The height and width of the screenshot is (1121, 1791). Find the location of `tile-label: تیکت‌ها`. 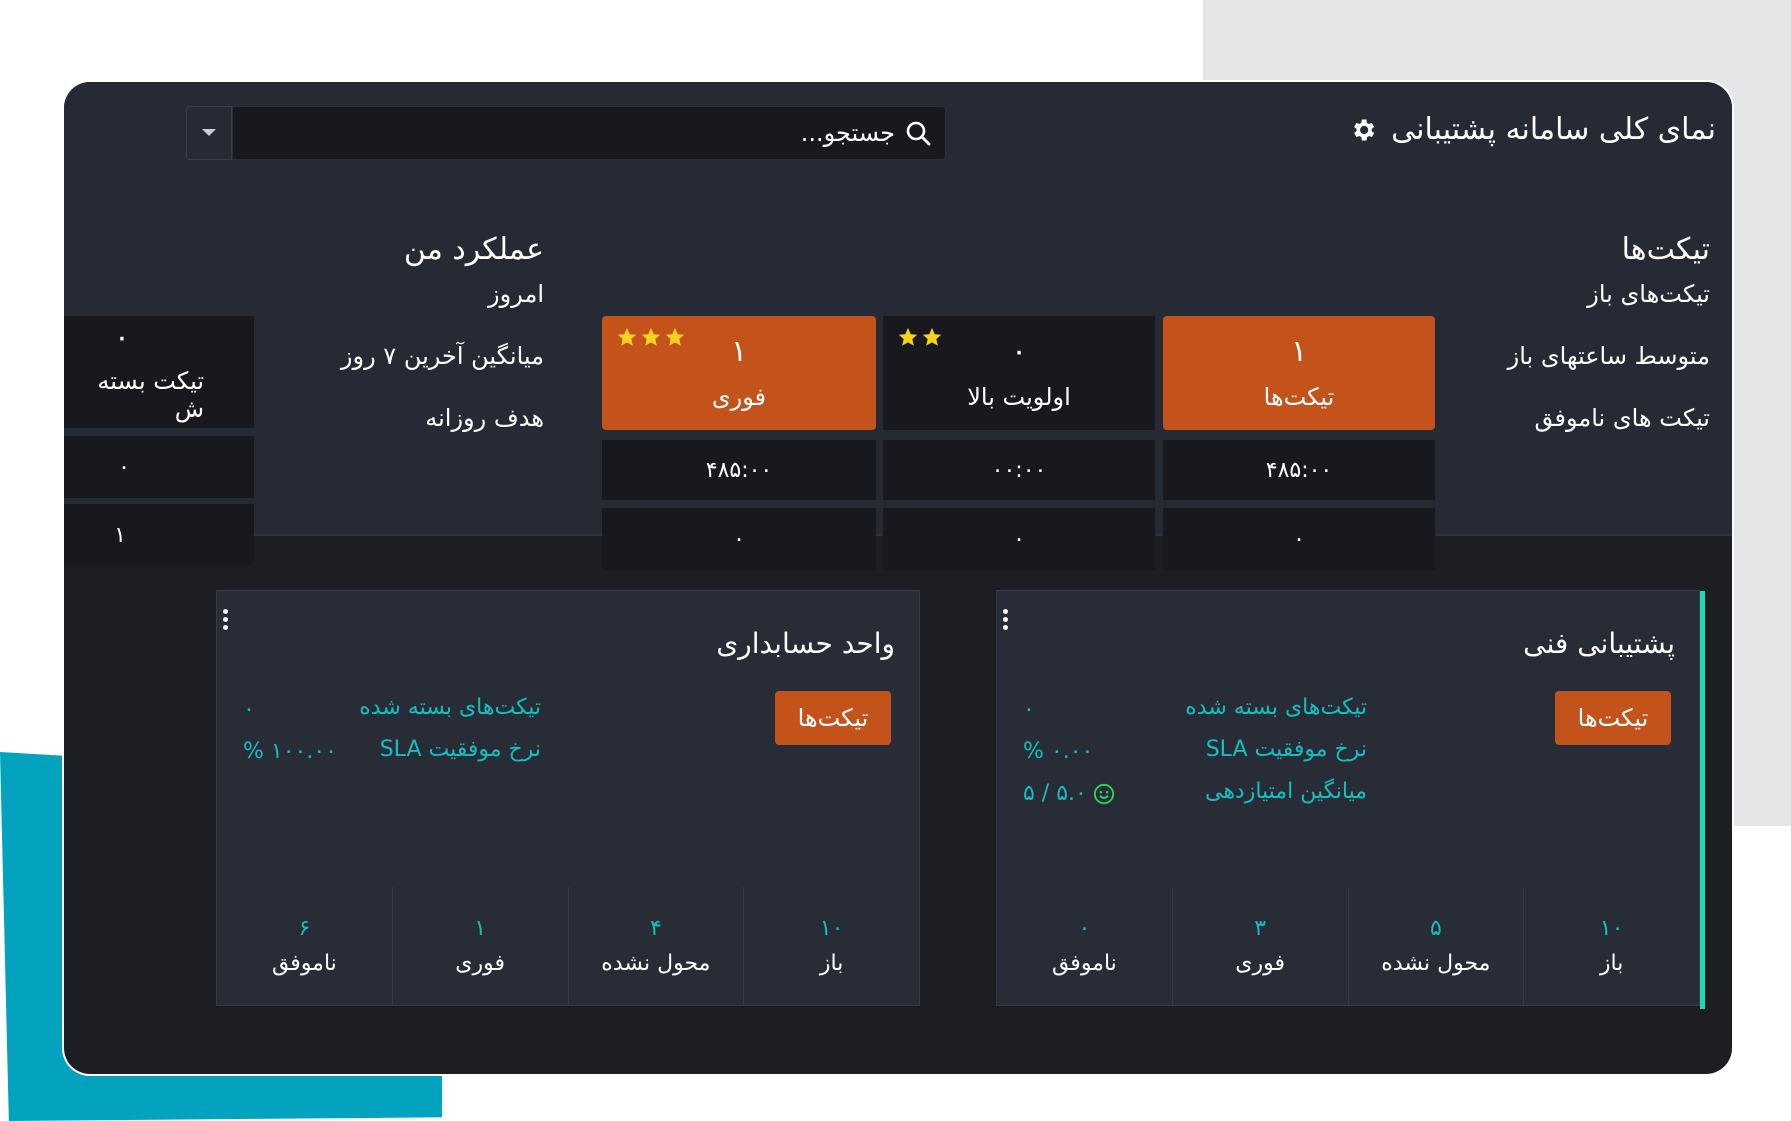

tile-label: تیکت‌ها is located at coordinates (1299, 397).